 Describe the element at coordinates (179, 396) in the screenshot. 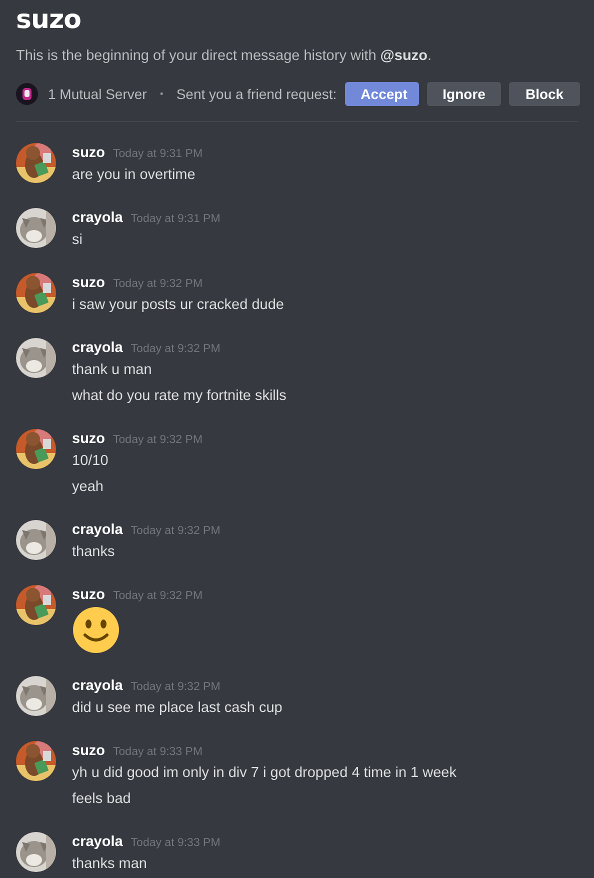

I see `message-text: what do you rate my fortnite skills` at that location.